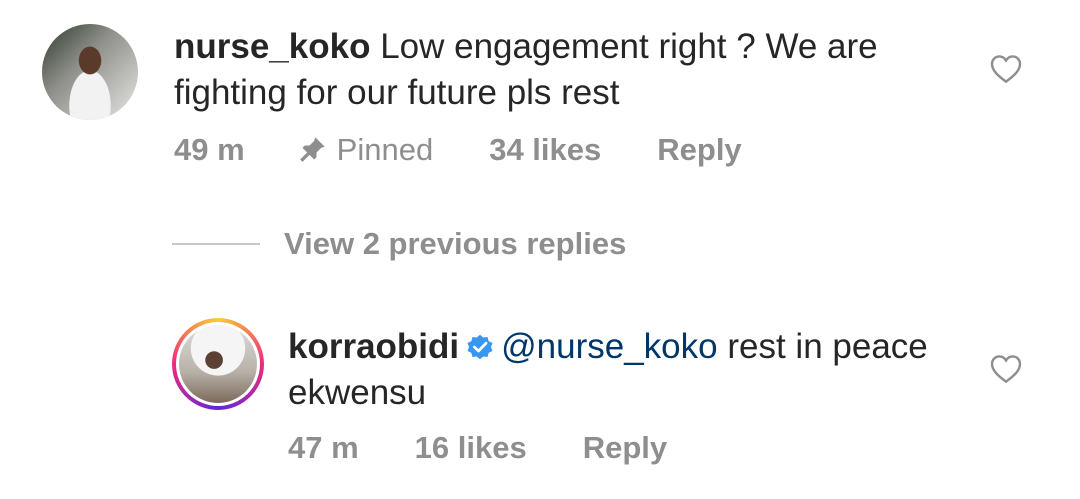 This screenshot has width=1080, height=499. I want to click on comment-meta: 49 m Pinned 34 likes Reply, so click(569, 150).